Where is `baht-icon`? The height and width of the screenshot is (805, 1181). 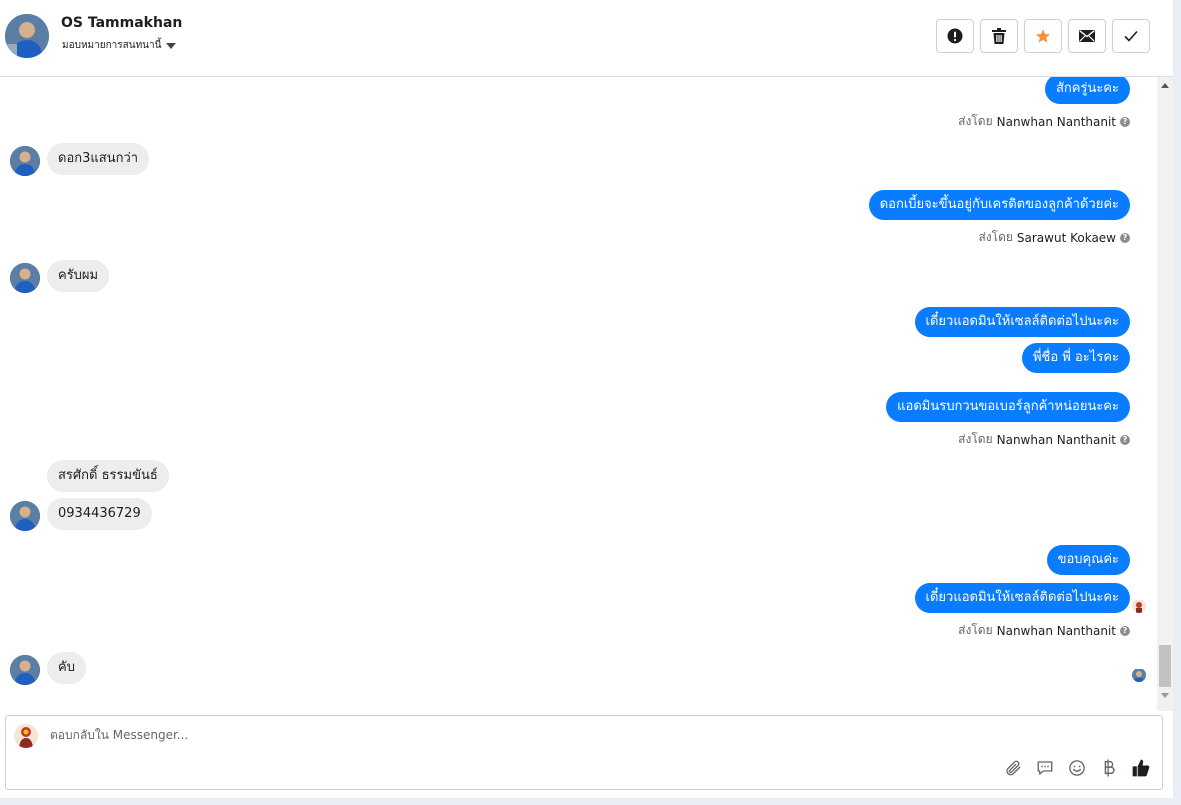 baht-icon is located at coordinates (1109, 768).